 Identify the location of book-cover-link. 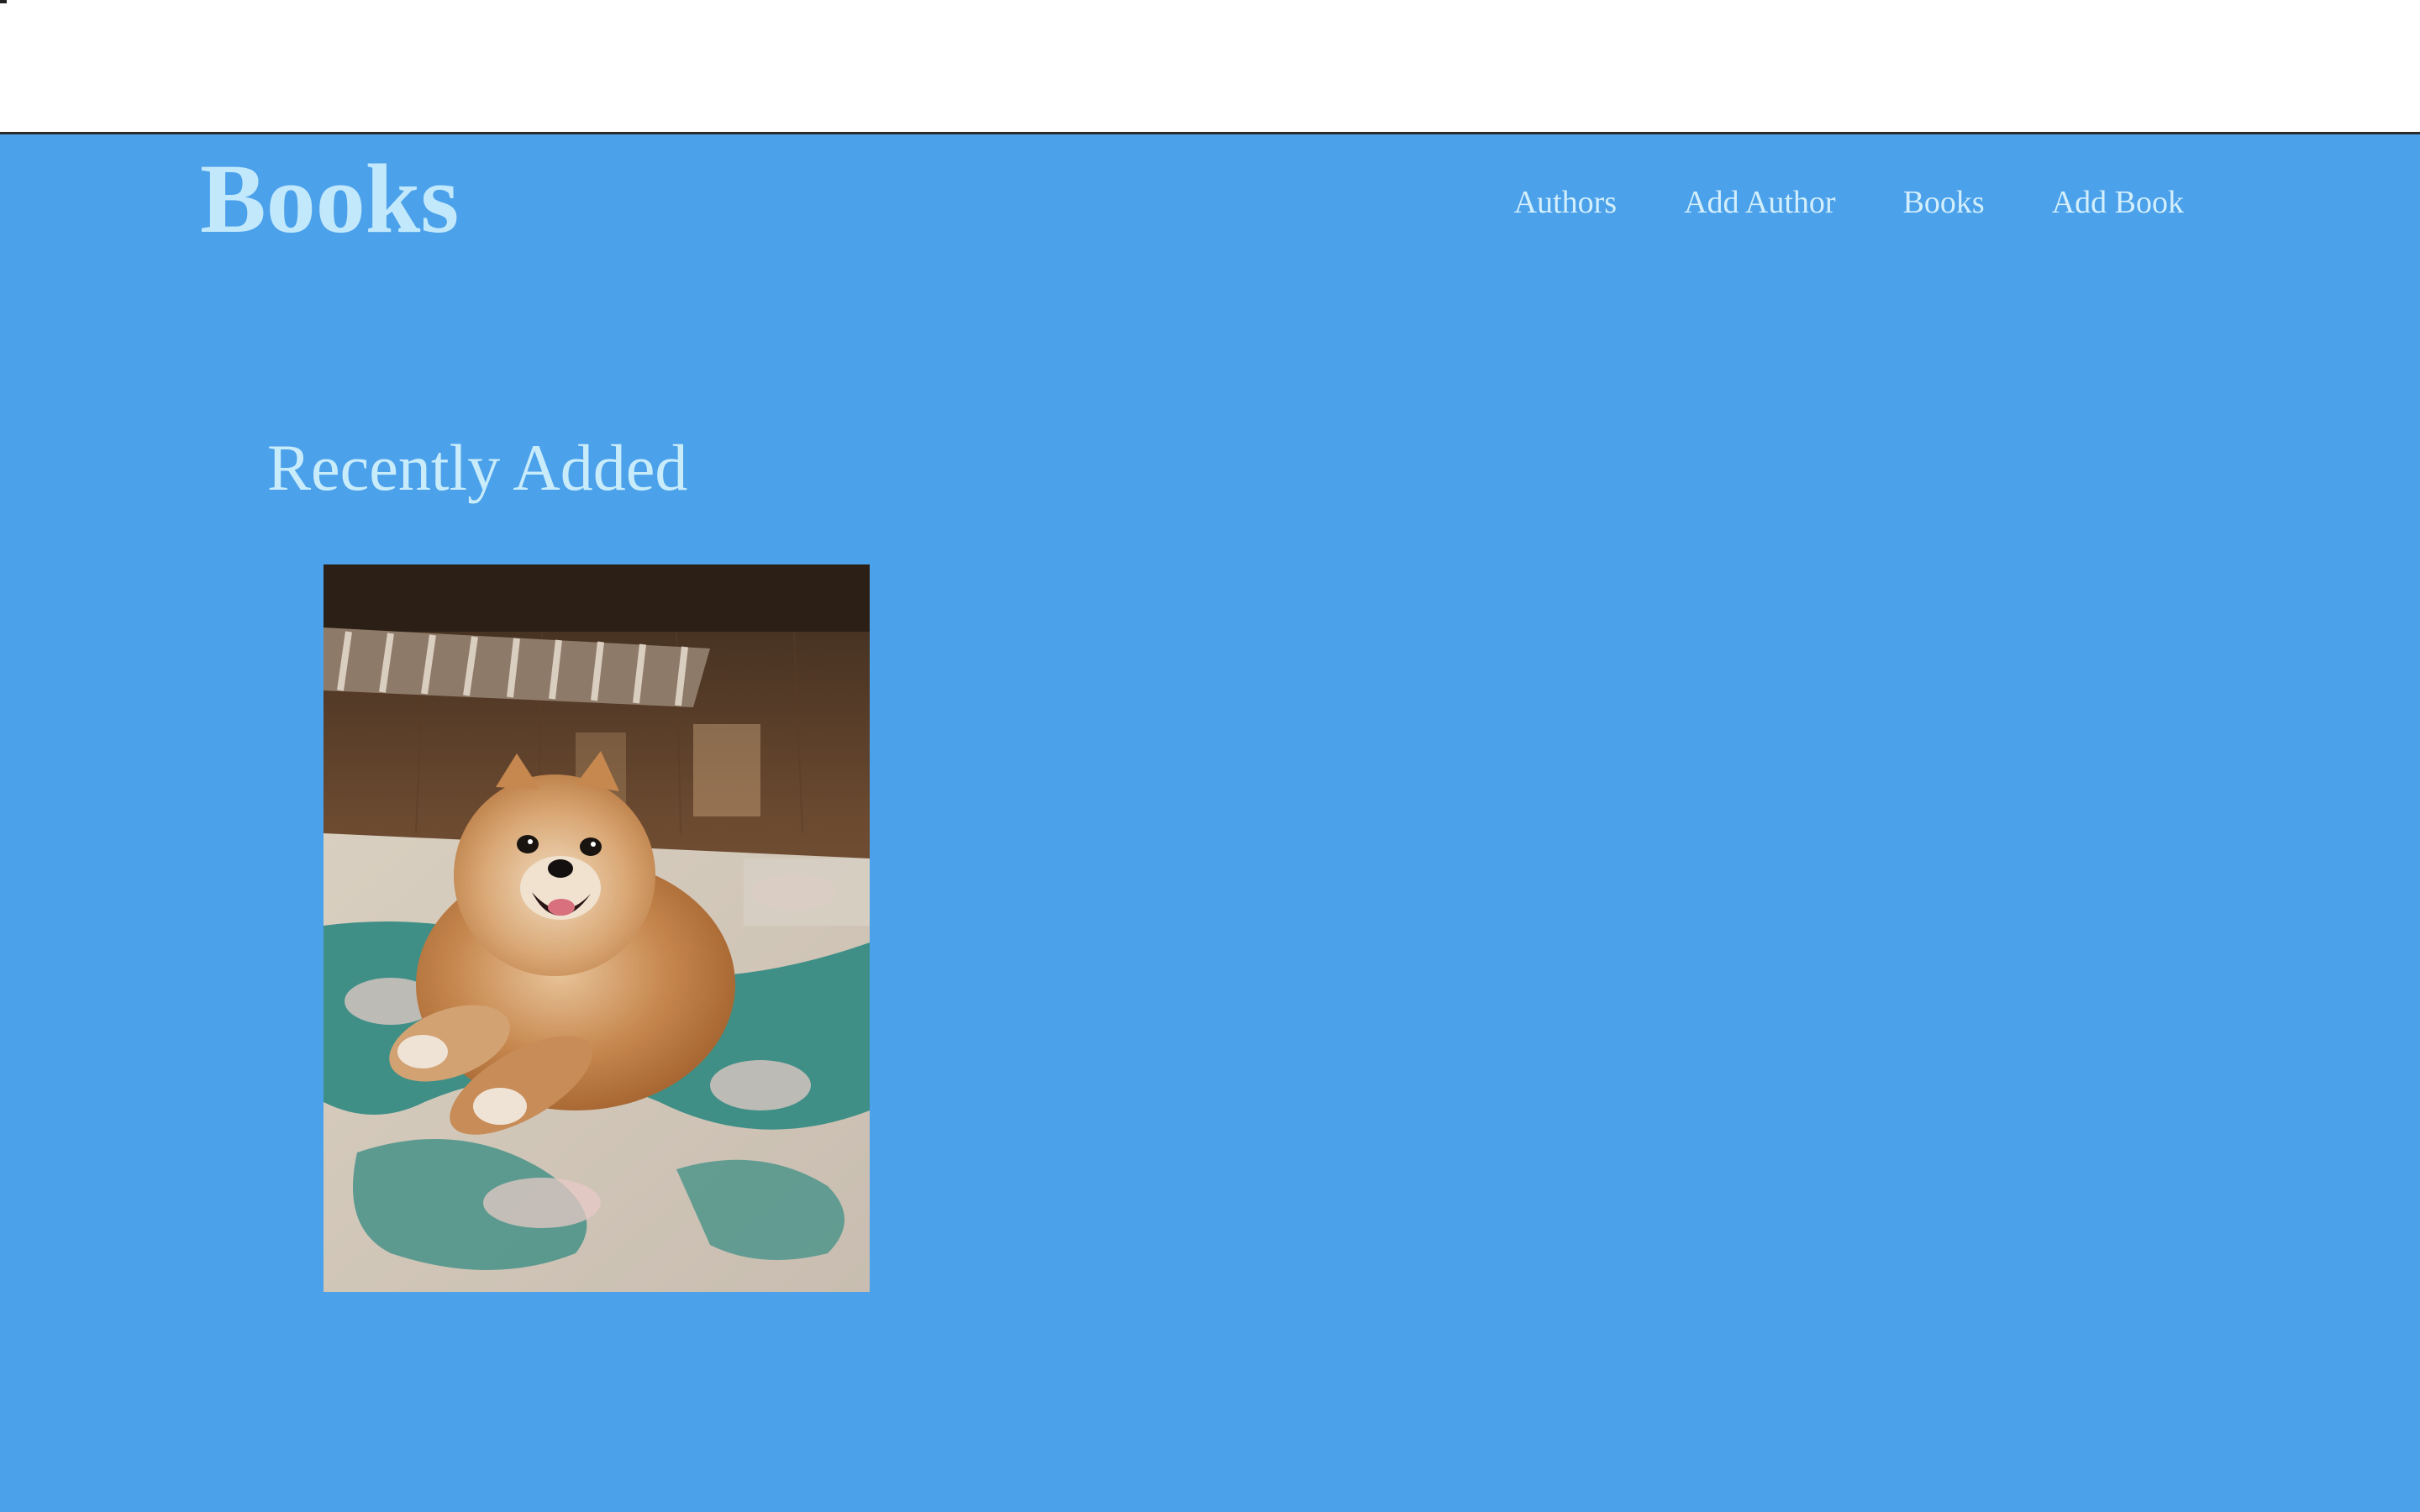
(597, 928).